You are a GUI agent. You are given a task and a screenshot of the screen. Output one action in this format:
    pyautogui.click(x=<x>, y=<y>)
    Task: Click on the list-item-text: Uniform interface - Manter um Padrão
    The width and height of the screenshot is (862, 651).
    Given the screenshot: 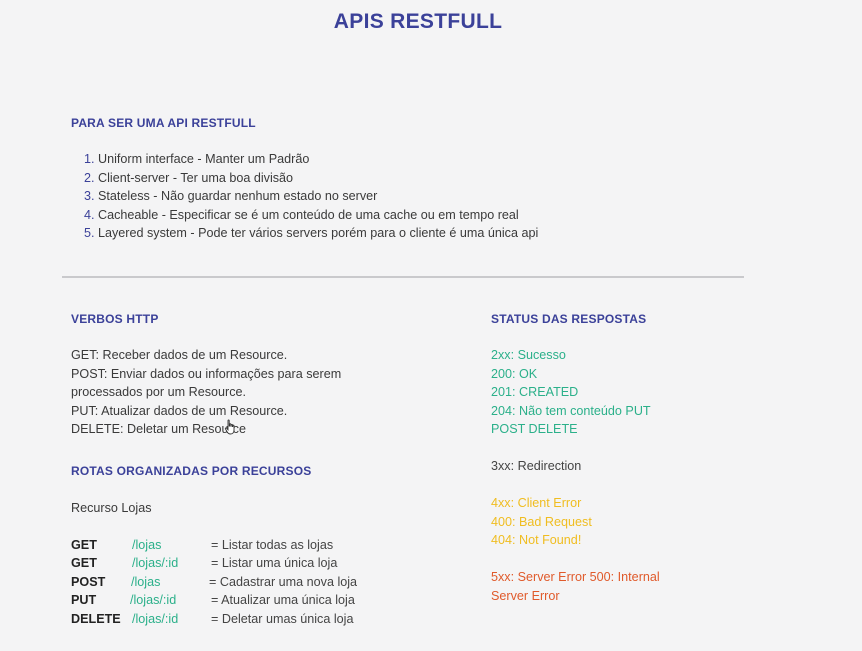 What is the action you would take?
    pyautogui.click(x=204, y=159)
    